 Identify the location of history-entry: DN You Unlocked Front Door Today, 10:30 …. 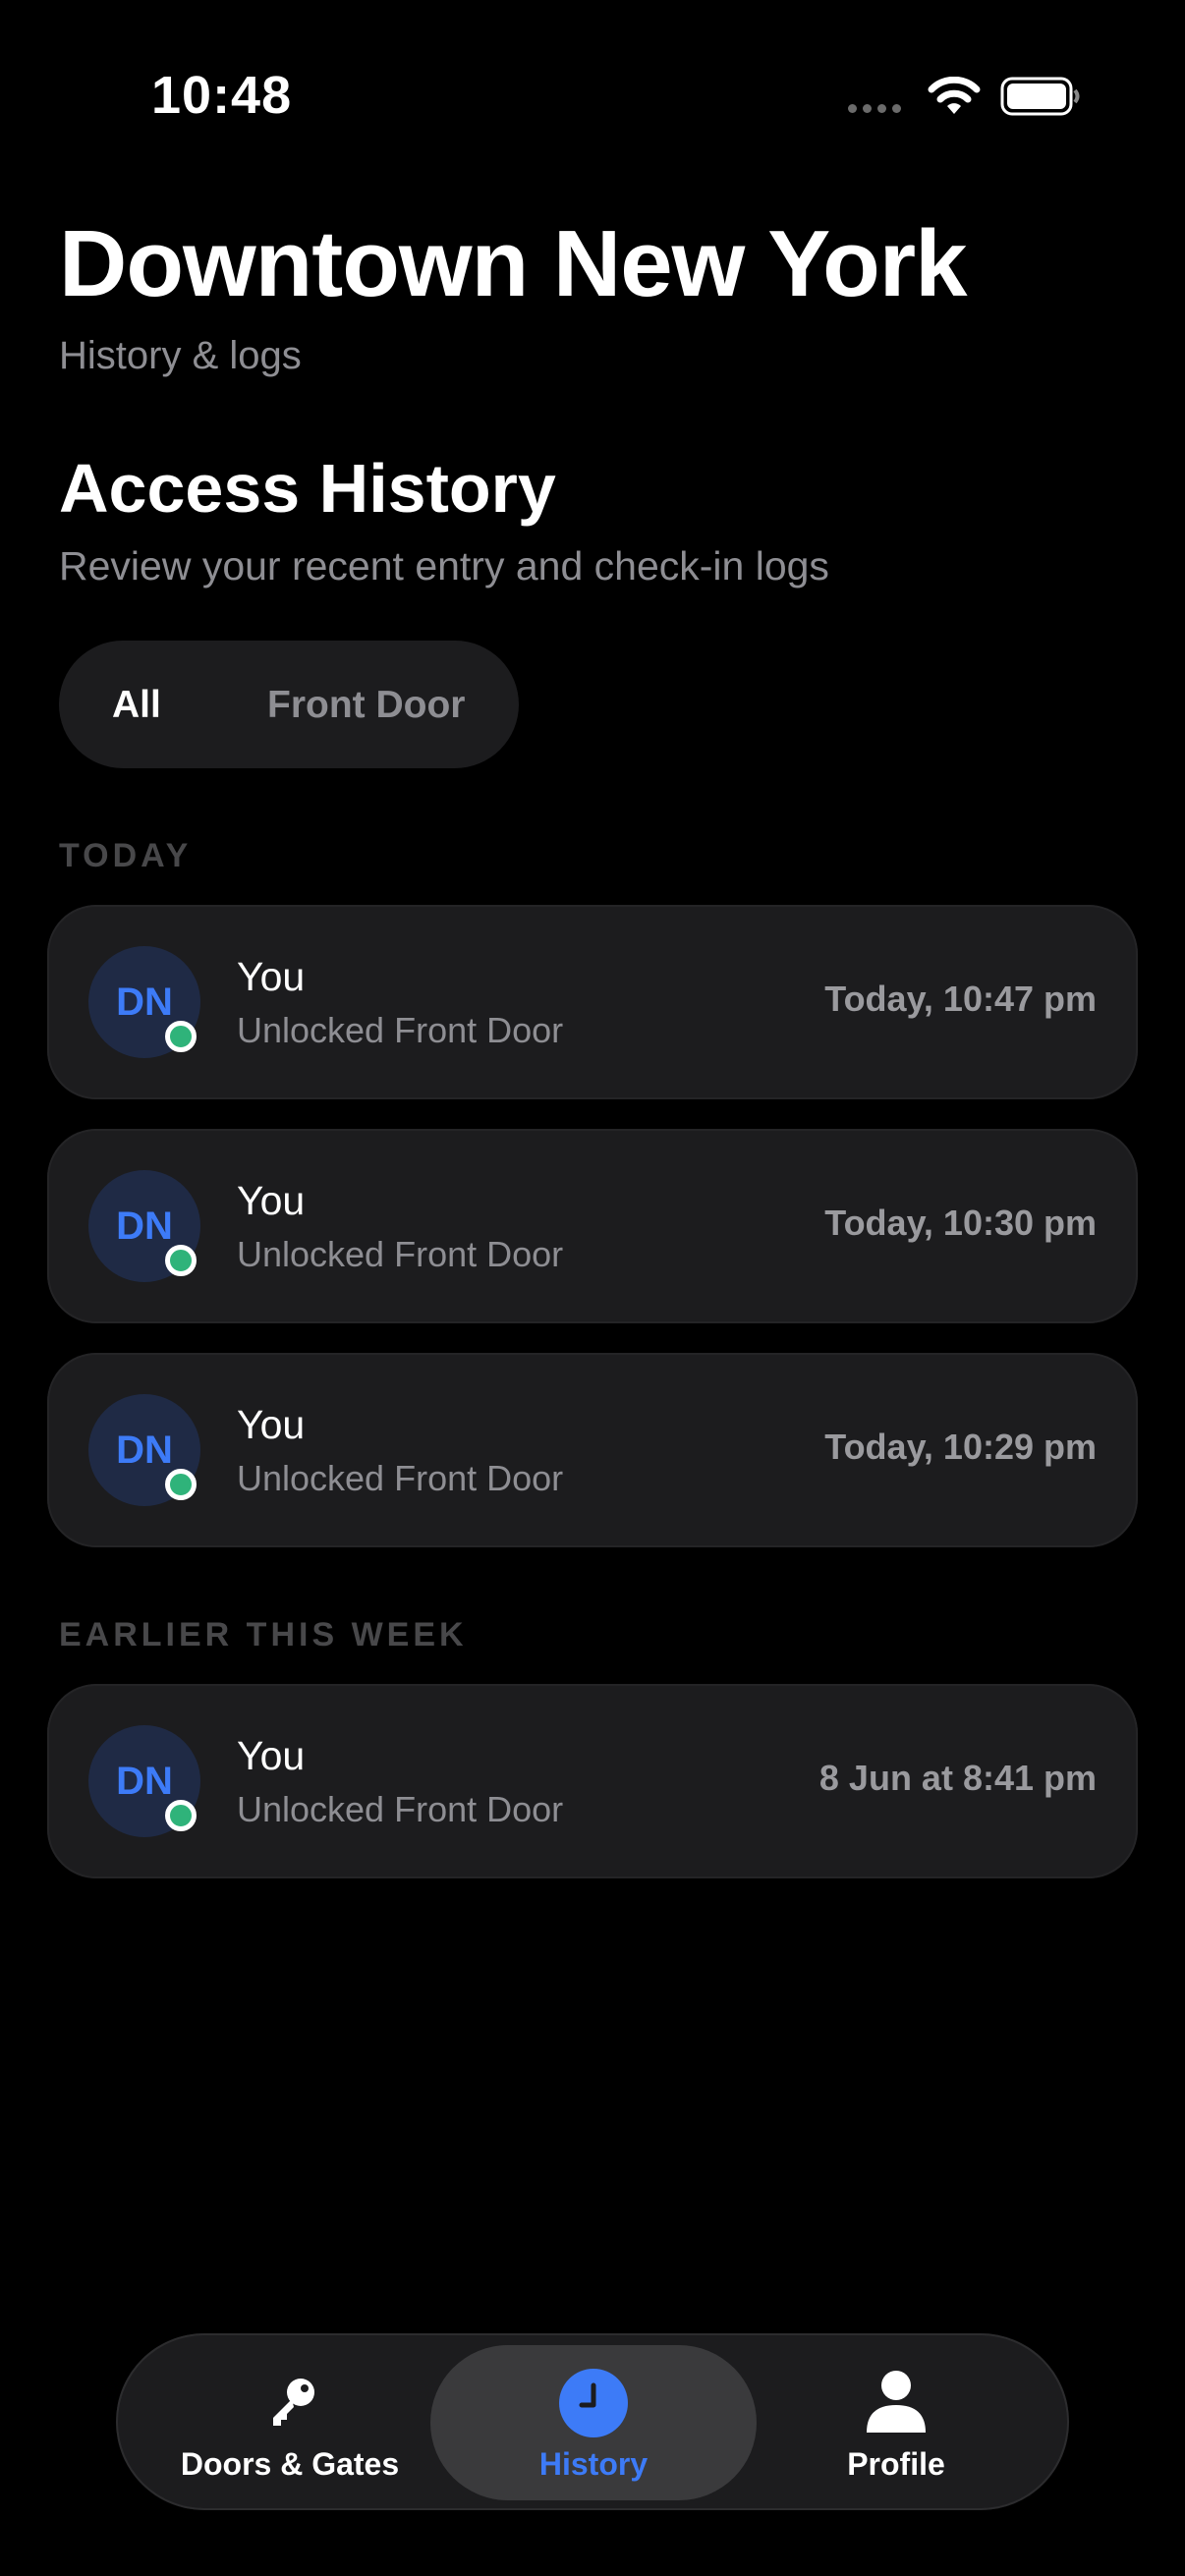
(592, 1226).